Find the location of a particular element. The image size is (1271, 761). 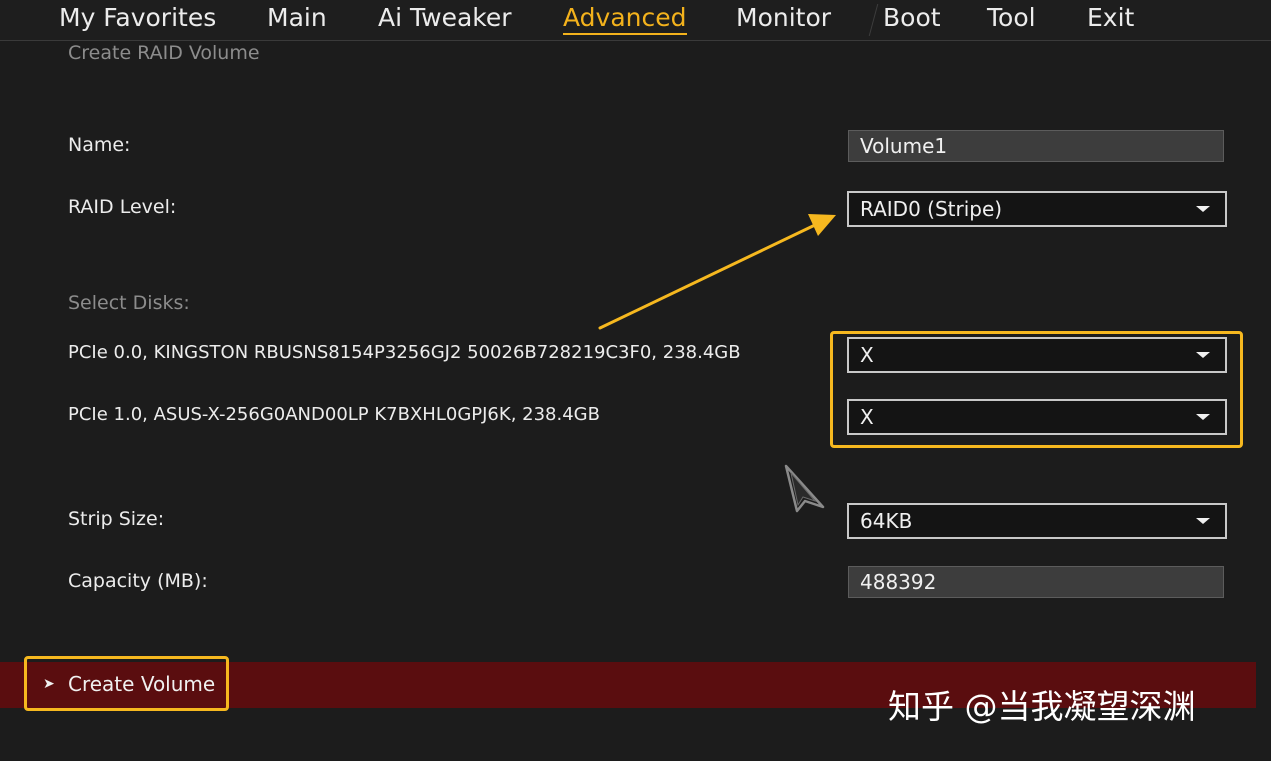

annotation-arrow is located at coordinates (717, 272).